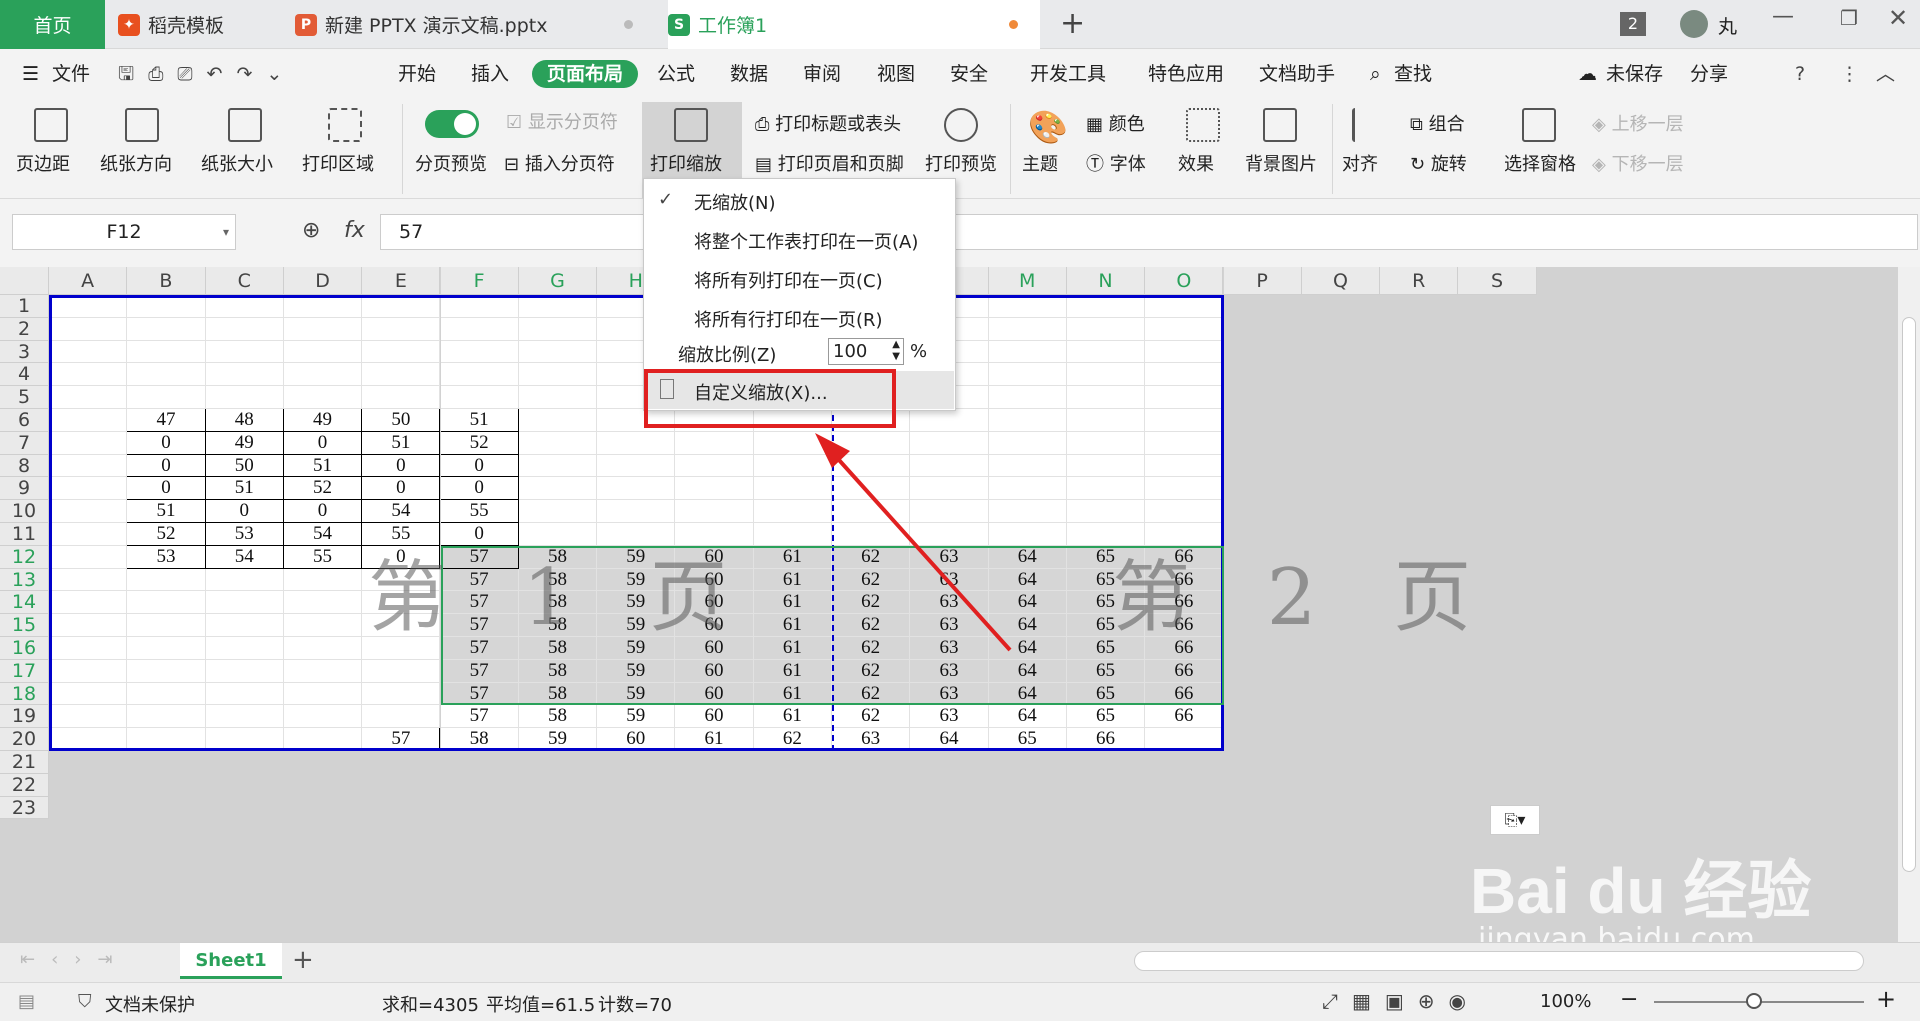 This screenshot has width=1920, height=1021. I want to click on status-count: 计数=70, so click(635, 1005).